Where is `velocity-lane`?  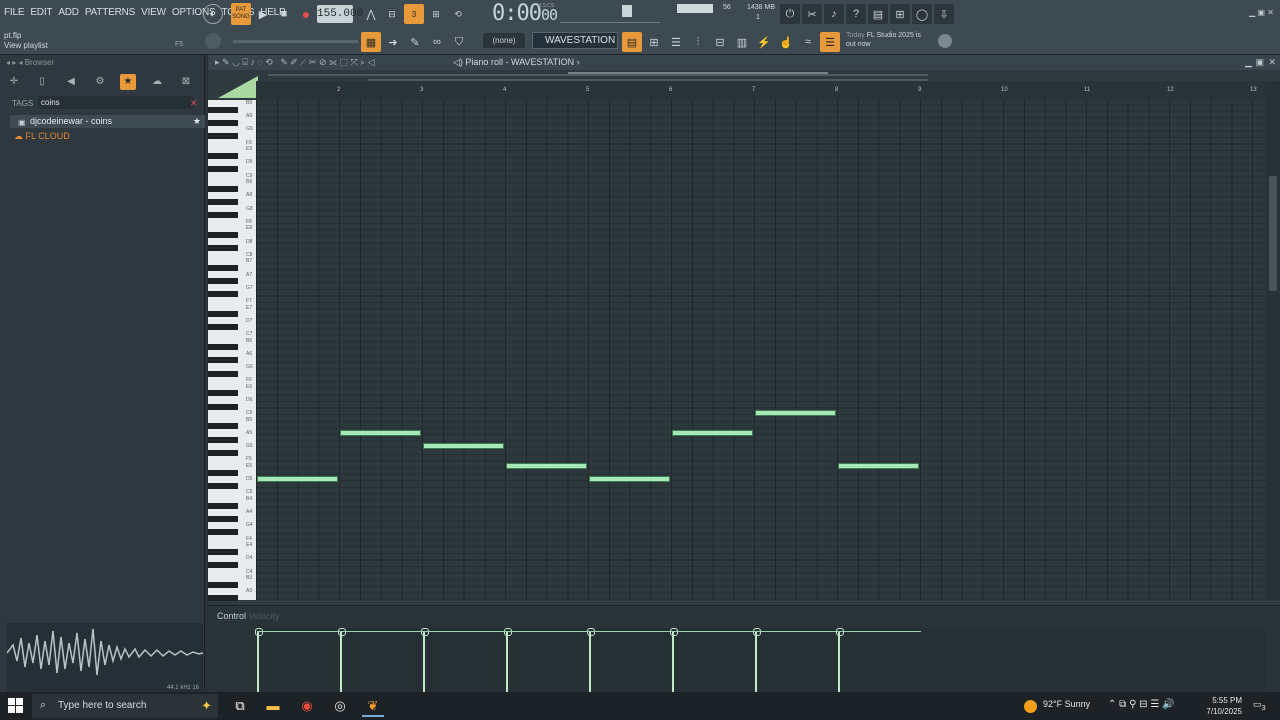
velocity-lane is located at coordinates (760, 660).